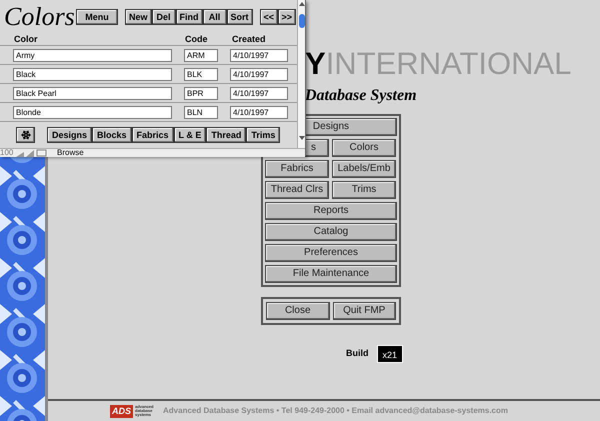 The width and height of the screenshot is (600, 421). Describe the element at coordinates (138, 17) in the screenshot. I see `record-button: New` at that location.